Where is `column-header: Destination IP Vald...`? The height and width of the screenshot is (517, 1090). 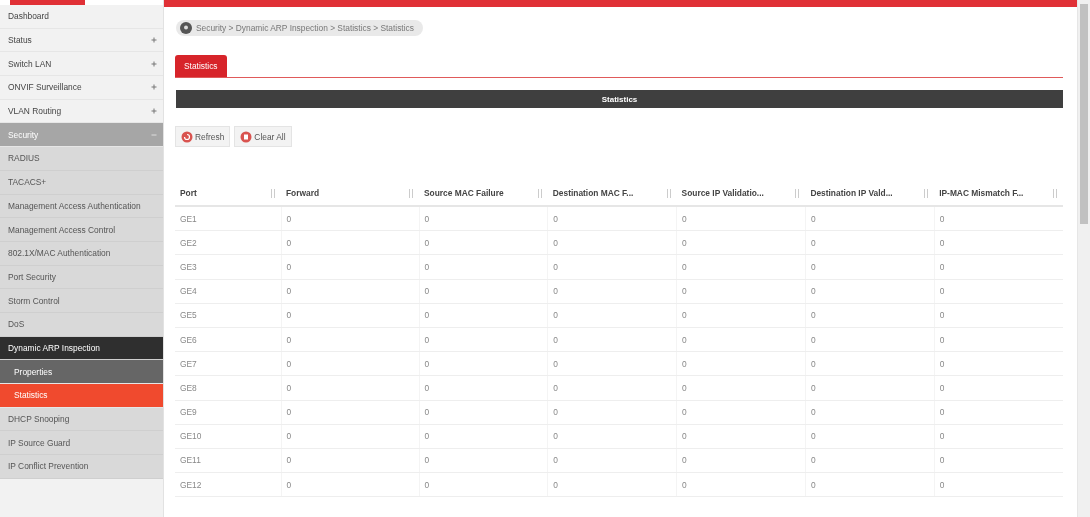
column-header: Destination IP Vald... is located at coordinates (870, 193).